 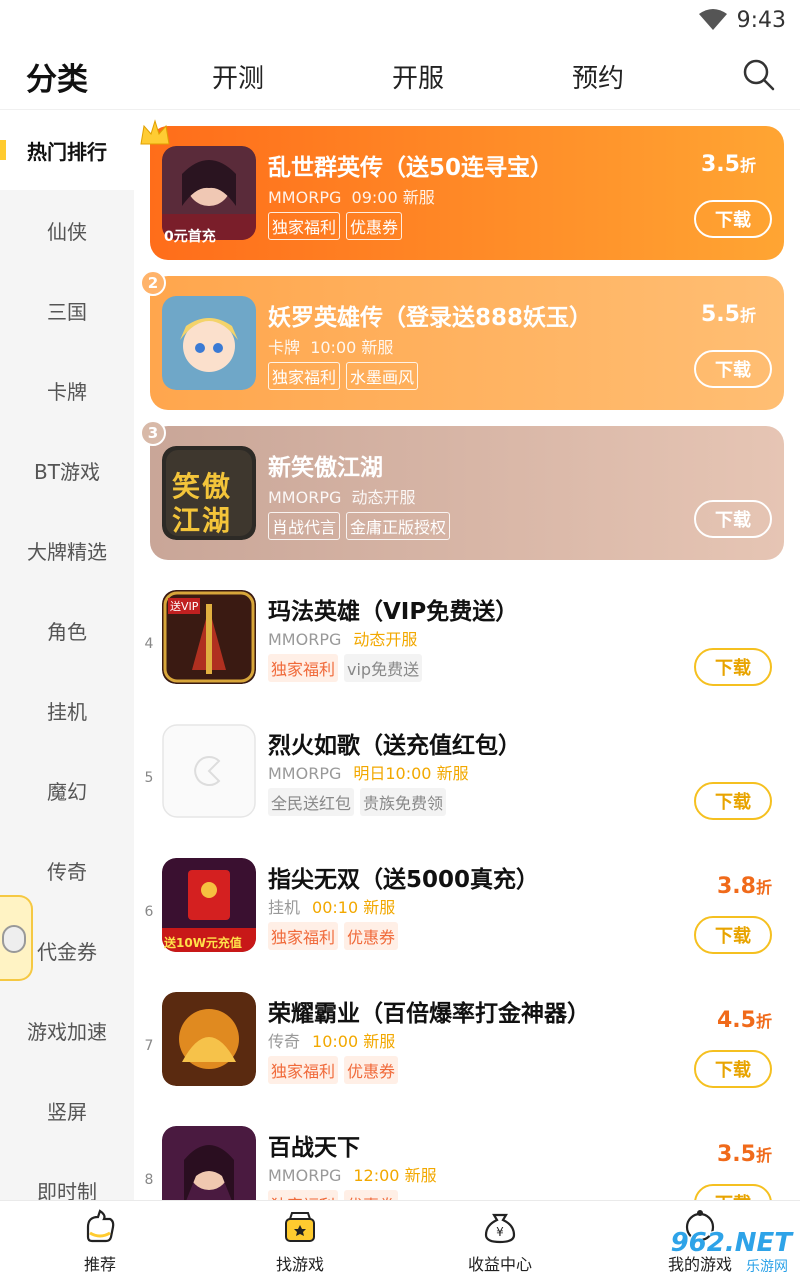 I want to click on bottom-nav-recommend: 推荐, so click(x=100, y=1241).